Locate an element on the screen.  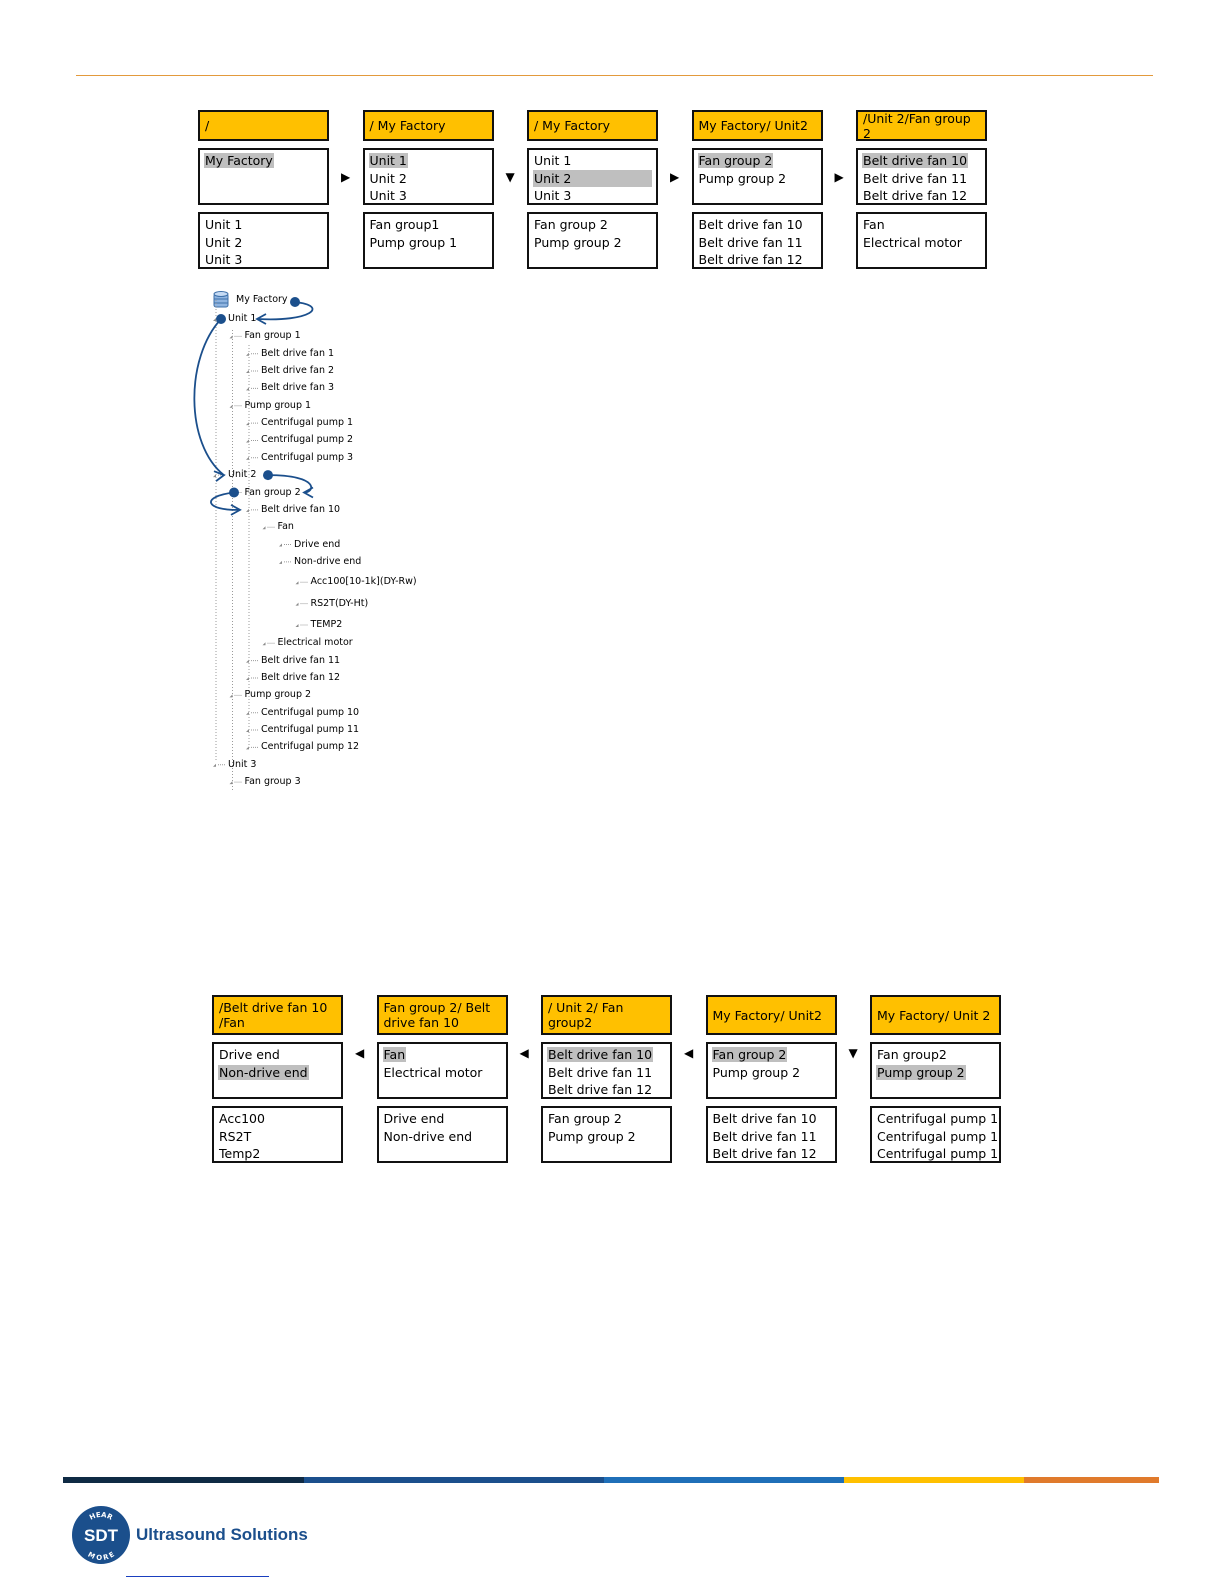
list-item: Fan group 2 is located at coordinates (606, 1119).